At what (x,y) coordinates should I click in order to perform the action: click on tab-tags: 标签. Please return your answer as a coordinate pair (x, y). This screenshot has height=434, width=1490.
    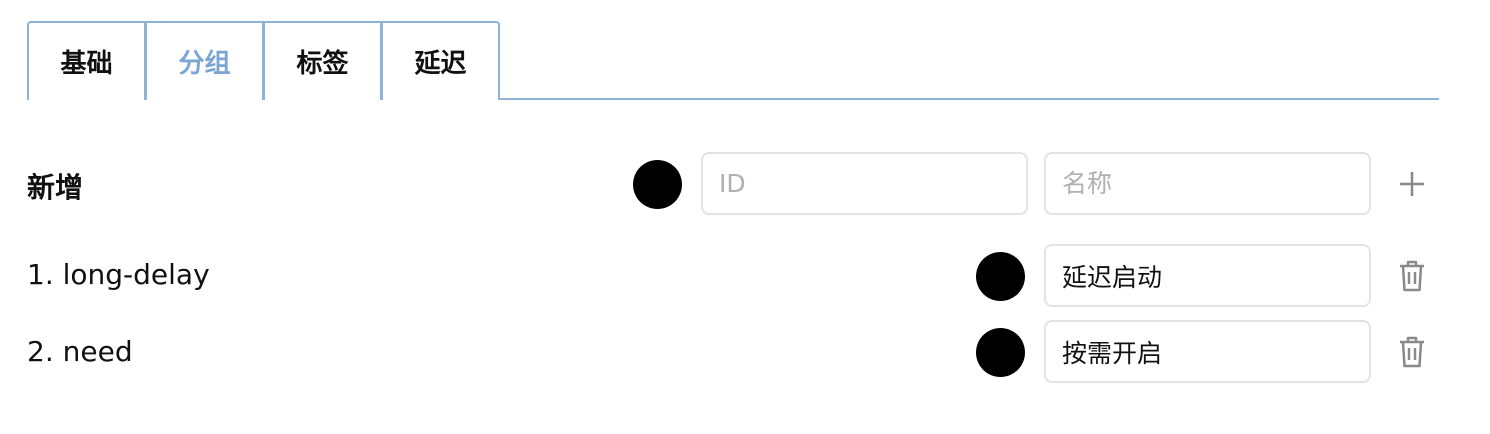
    Looking at the image, I should click on (322, 60).